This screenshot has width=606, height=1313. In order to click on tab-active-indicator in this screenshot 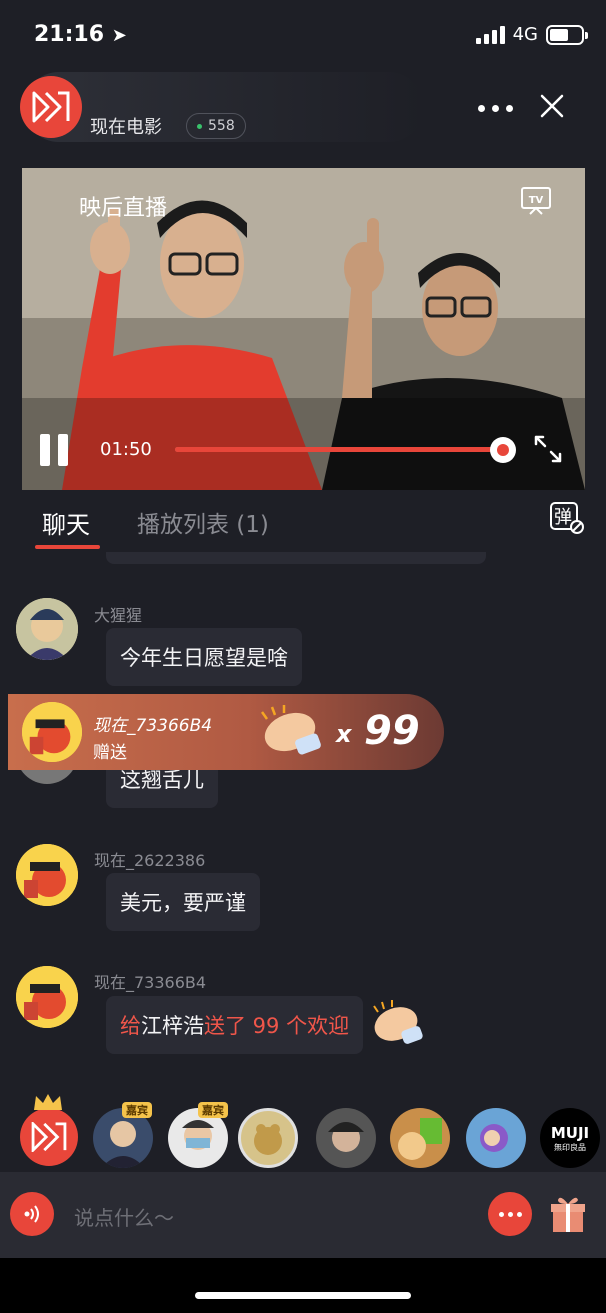, I will do `click(67, 547)`.